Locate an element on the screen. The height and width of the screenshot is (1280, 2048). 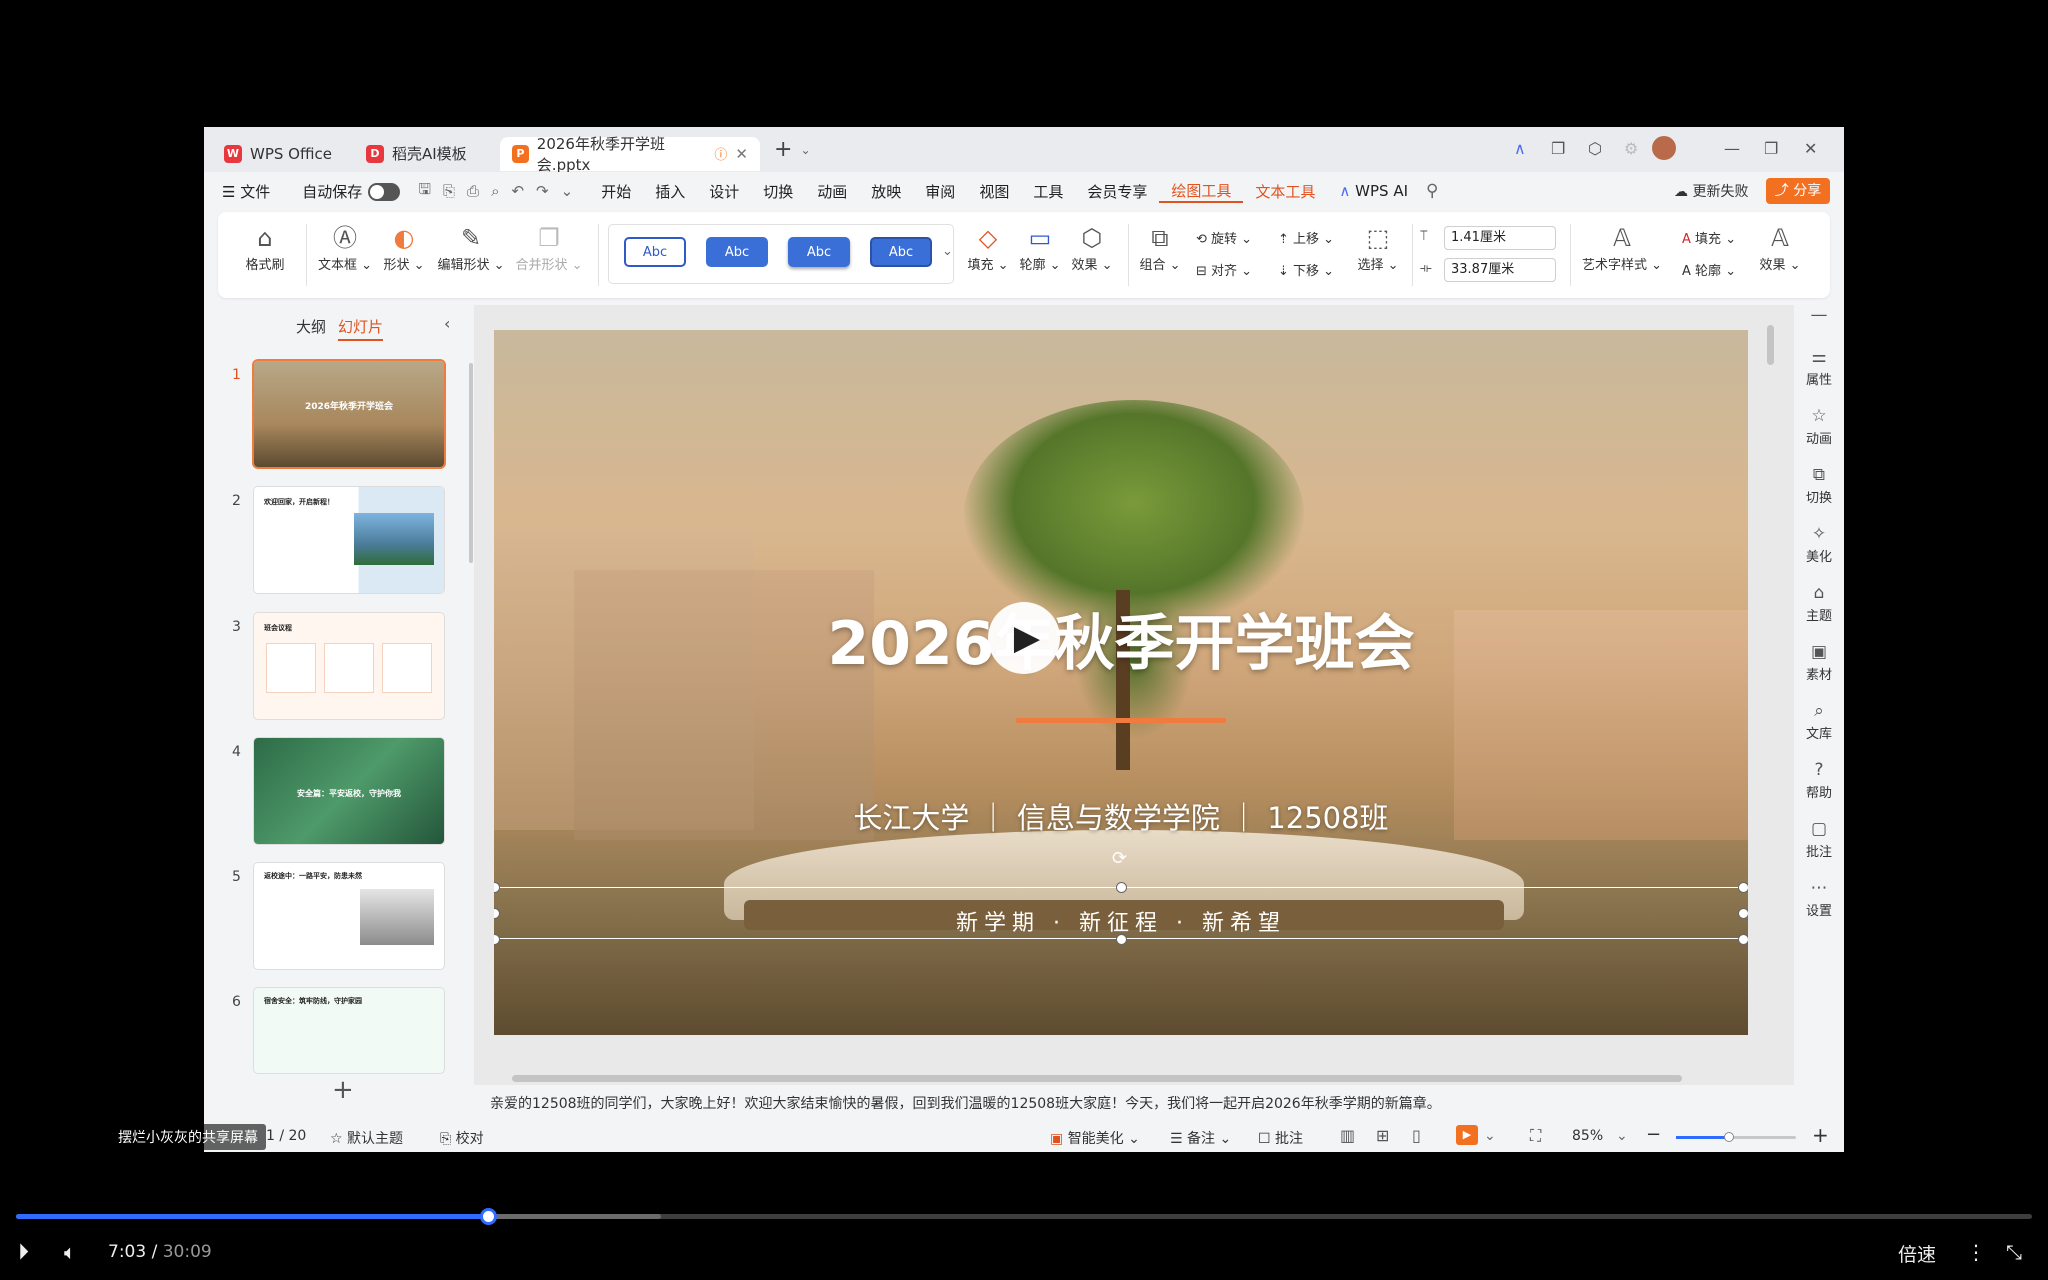
textbox-button: Ⓐ 文本框 ⌄ is located at coordinates (345, 247).